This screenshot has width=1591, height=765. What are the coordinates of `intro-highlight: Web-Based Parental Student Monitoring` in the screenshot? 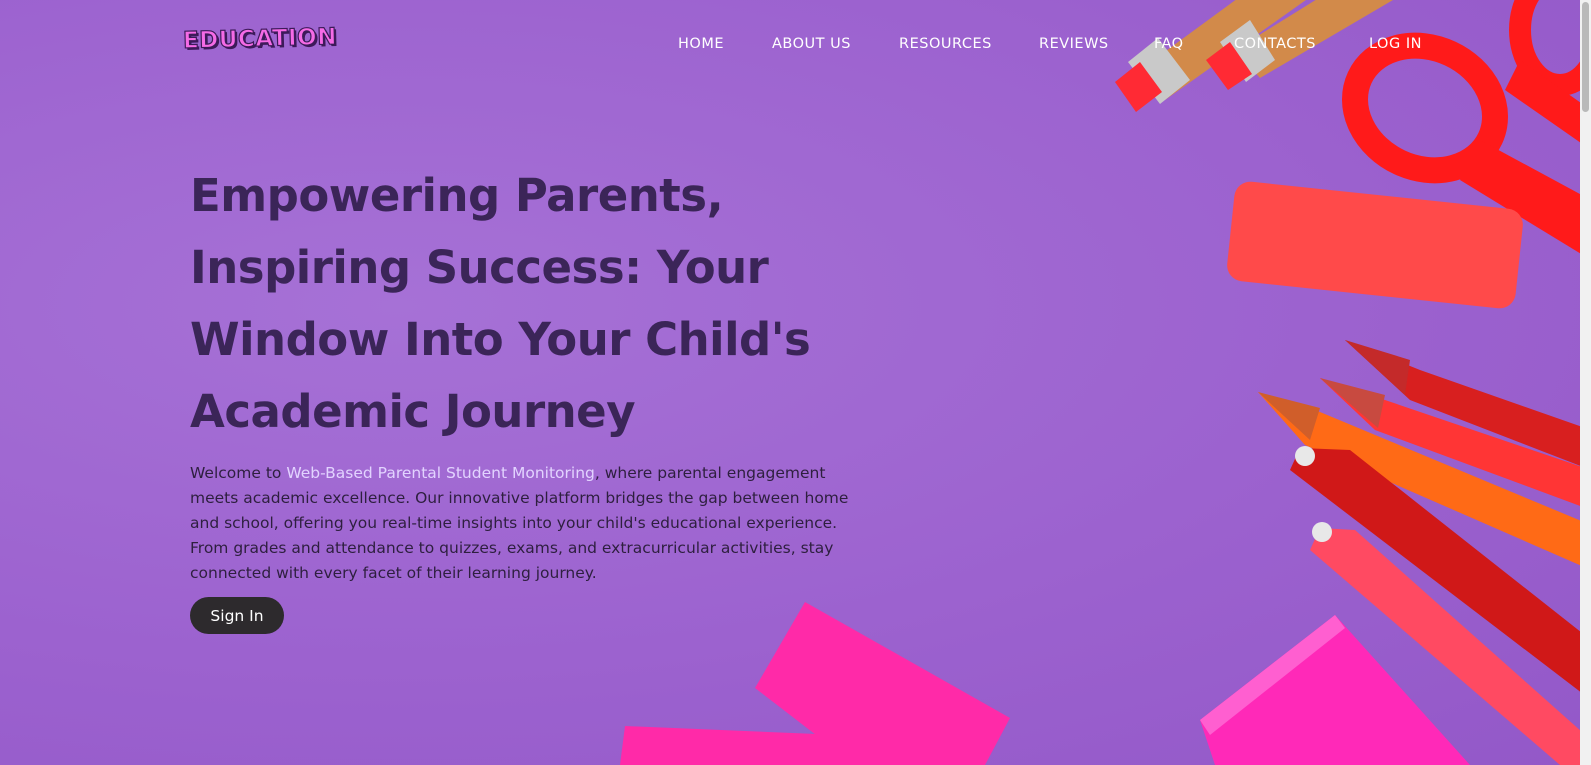 It's located at (440, 473).